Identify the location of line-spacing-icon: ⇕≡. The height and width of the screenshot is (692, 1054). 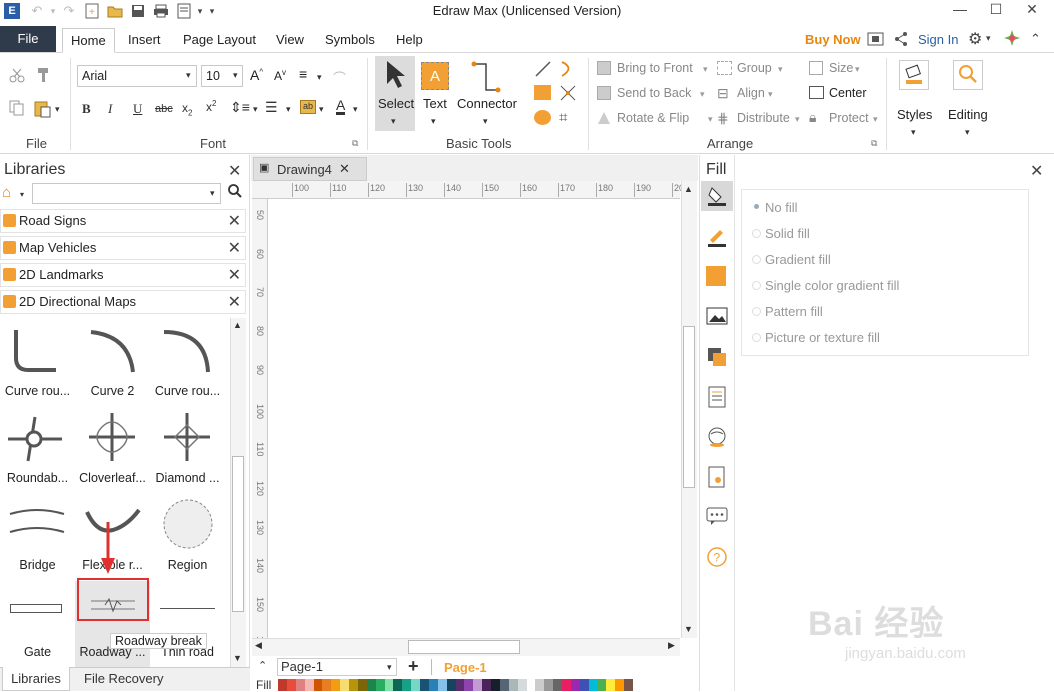
(240, 107).